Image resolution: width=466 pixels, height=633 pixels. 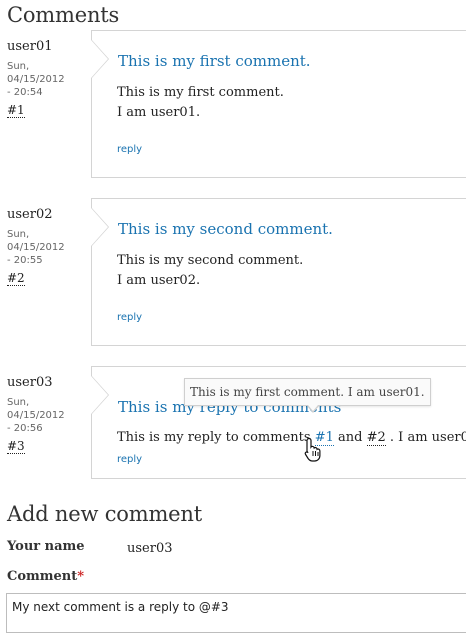 I want to click on hand-pointer-icon, so click(x=312, y=449).